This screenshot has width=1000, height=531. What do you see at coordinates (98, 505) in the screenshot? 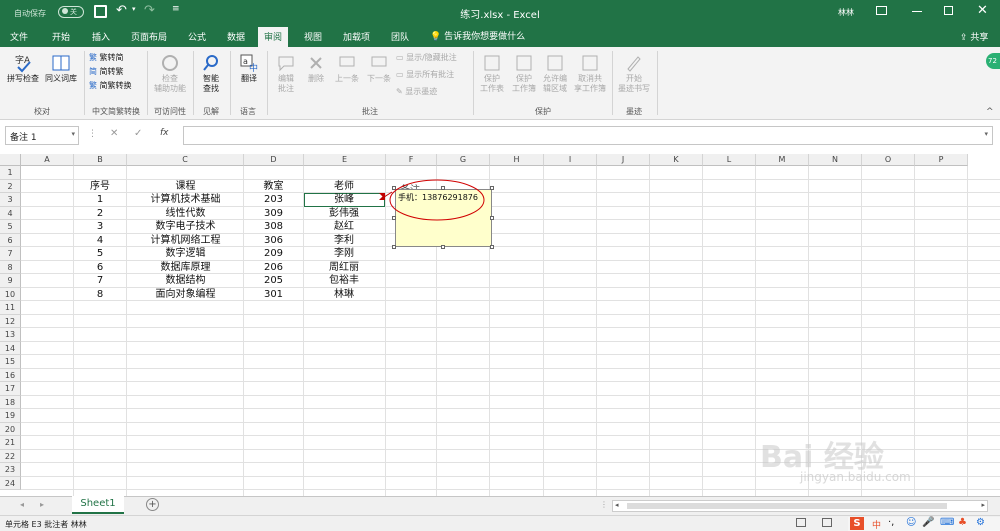
I see `sheet-tab-sheet1: Sheet1` at bounding box center [98, 505].